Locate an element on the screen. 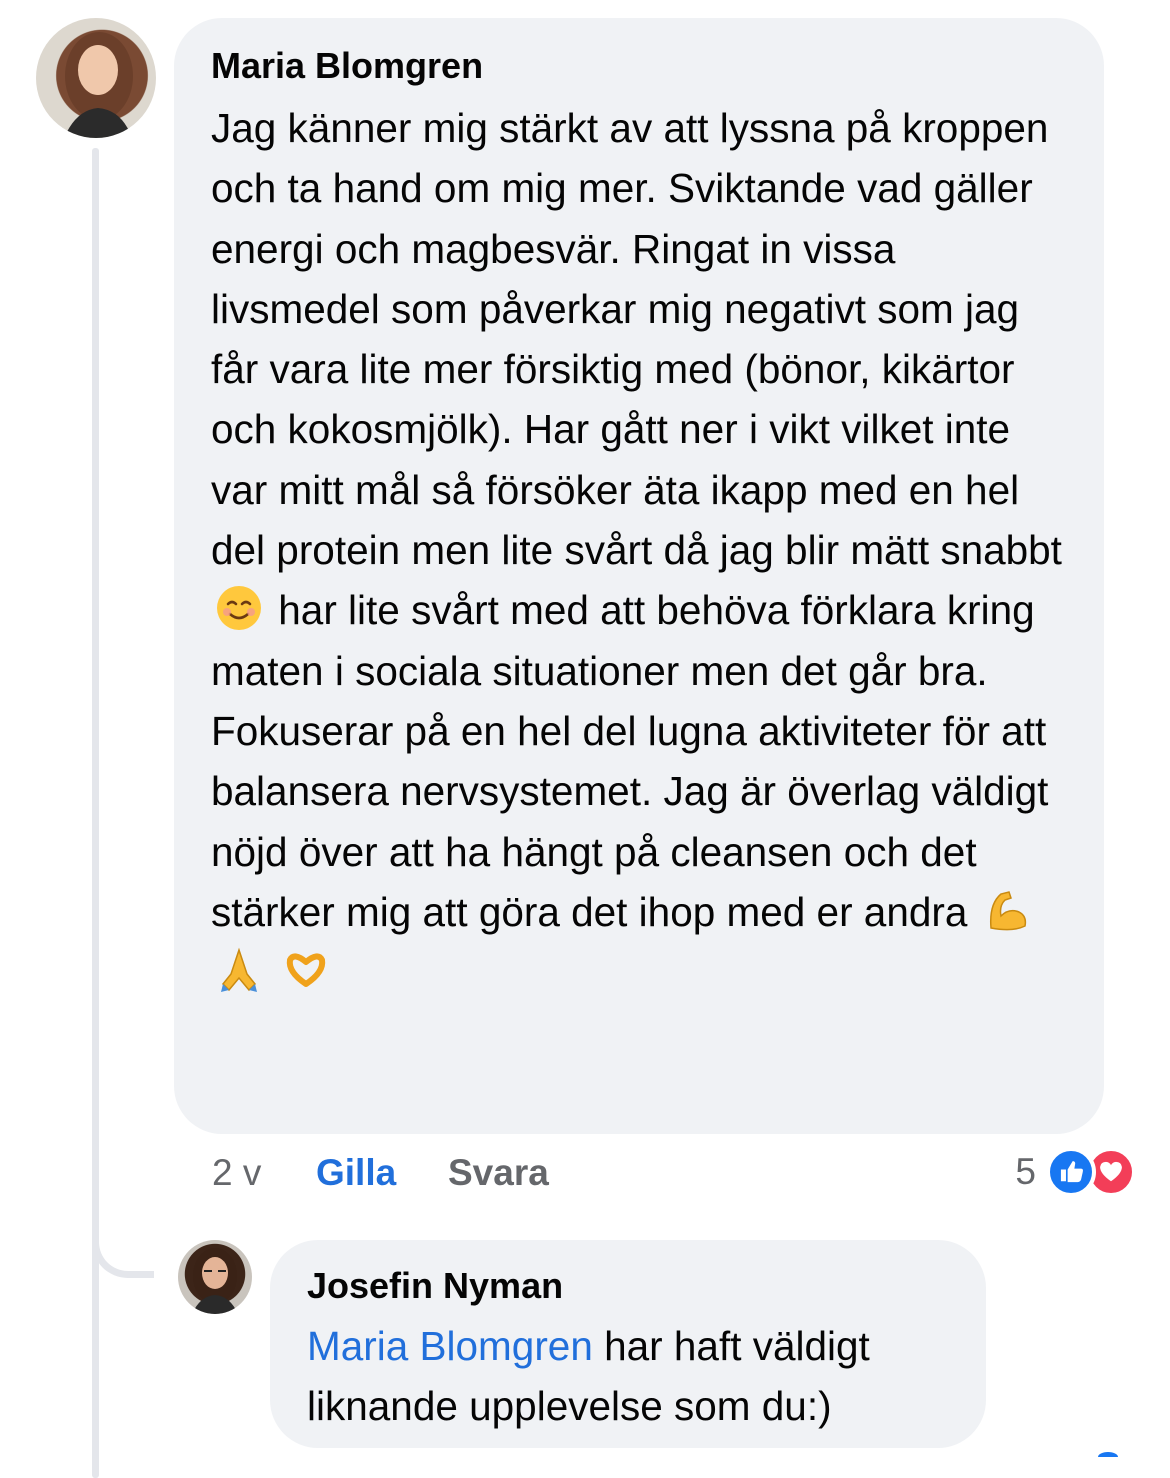 The height and width of the screenshot is (1478, 1170). comment-timestamp: 2 v is located at coordinates (264, 1173).